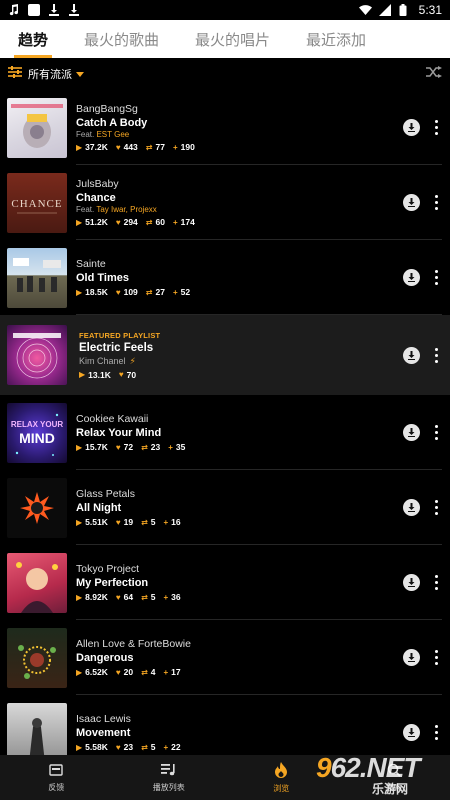 The image size is (450, 800). What do you see at coordinates (56, 787) in the screenshot?
I see `nav-label: 反馈` at bounding box center [56, 787].